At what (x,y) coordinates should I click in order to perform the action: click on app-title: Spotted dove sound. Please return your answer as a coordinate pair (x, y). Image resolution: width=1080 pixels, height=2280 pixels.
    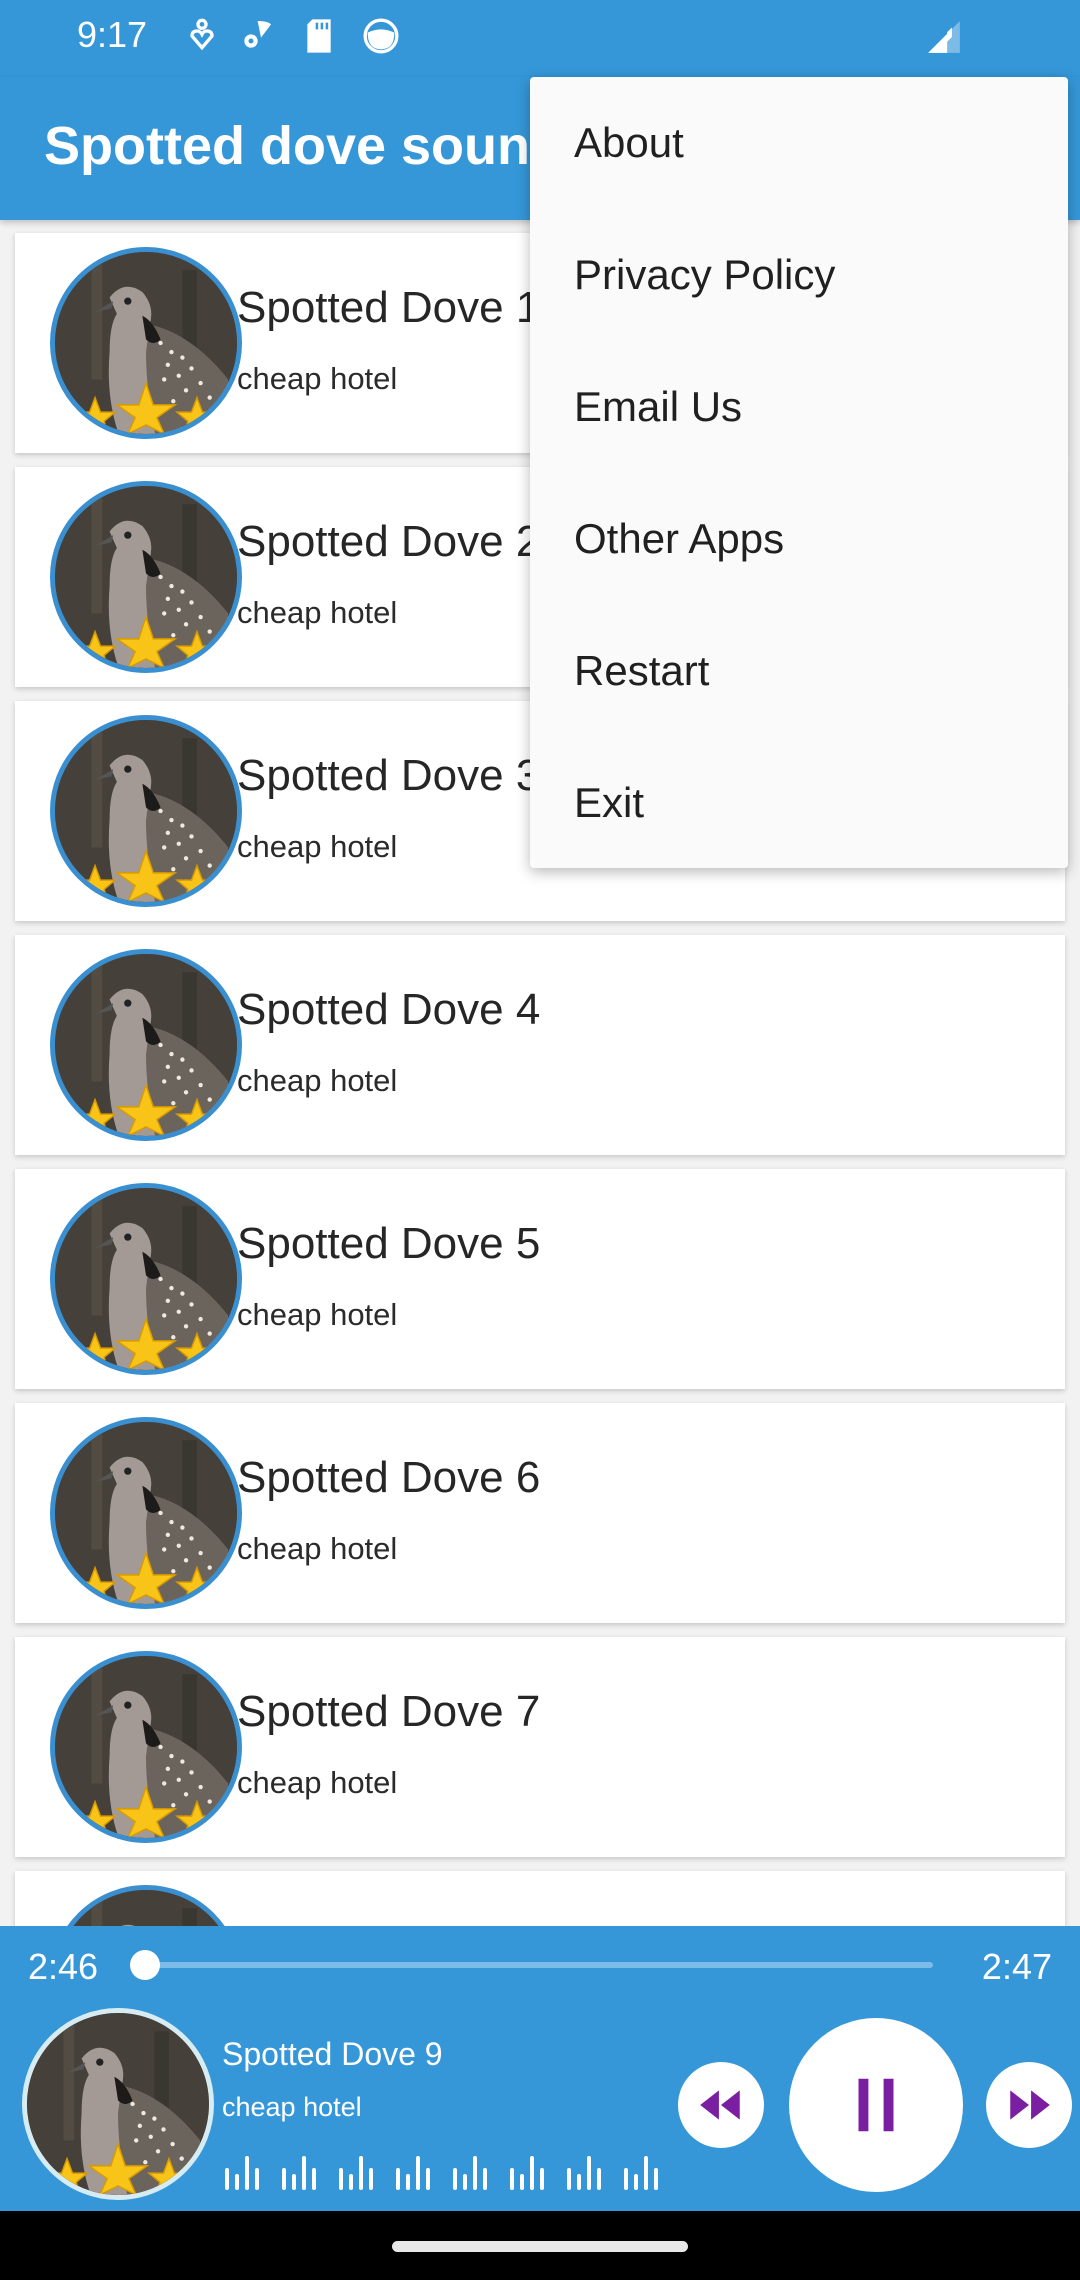
    Looking at the image, I should click on (303, 146).